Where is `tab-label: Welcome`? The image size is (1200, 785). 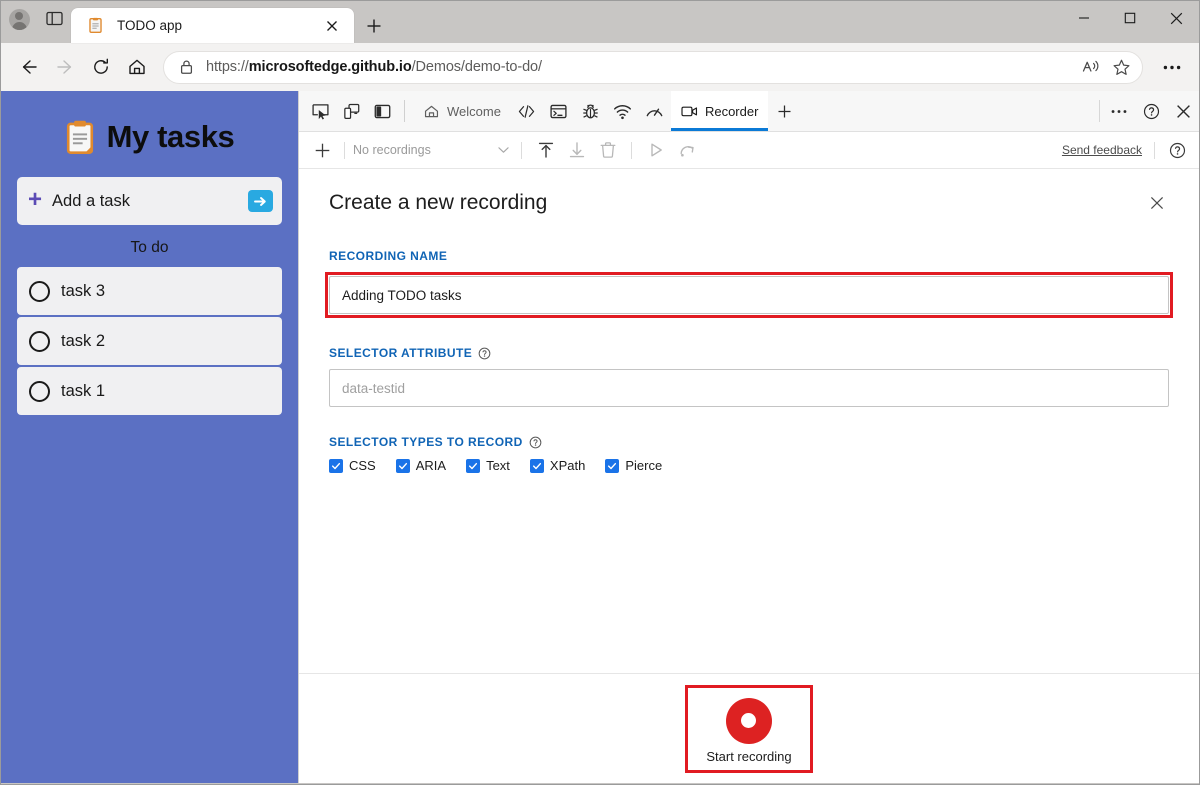
tab-label: Welcome is located at coordinates (474, 111).